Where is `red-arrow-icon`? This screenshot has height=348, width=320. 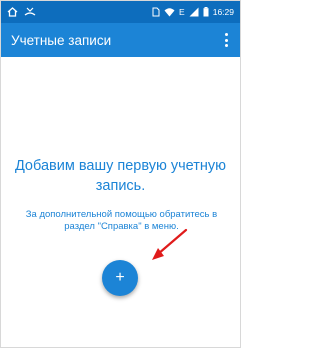
red-arrow-icon is located at coordinates (170, 244).